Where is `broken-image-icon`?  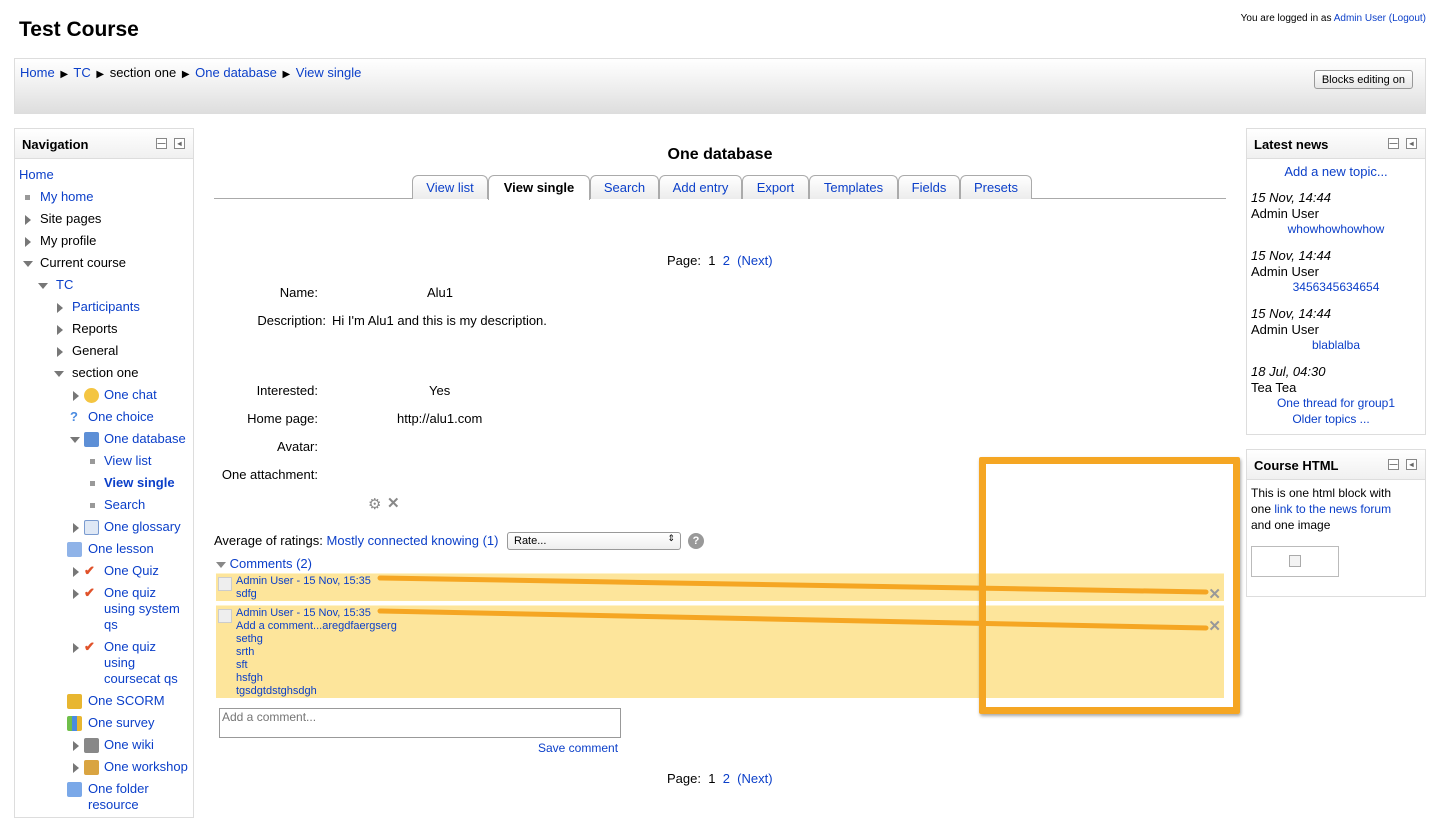
broken-image-icon is located at coordinates (1295, 561).